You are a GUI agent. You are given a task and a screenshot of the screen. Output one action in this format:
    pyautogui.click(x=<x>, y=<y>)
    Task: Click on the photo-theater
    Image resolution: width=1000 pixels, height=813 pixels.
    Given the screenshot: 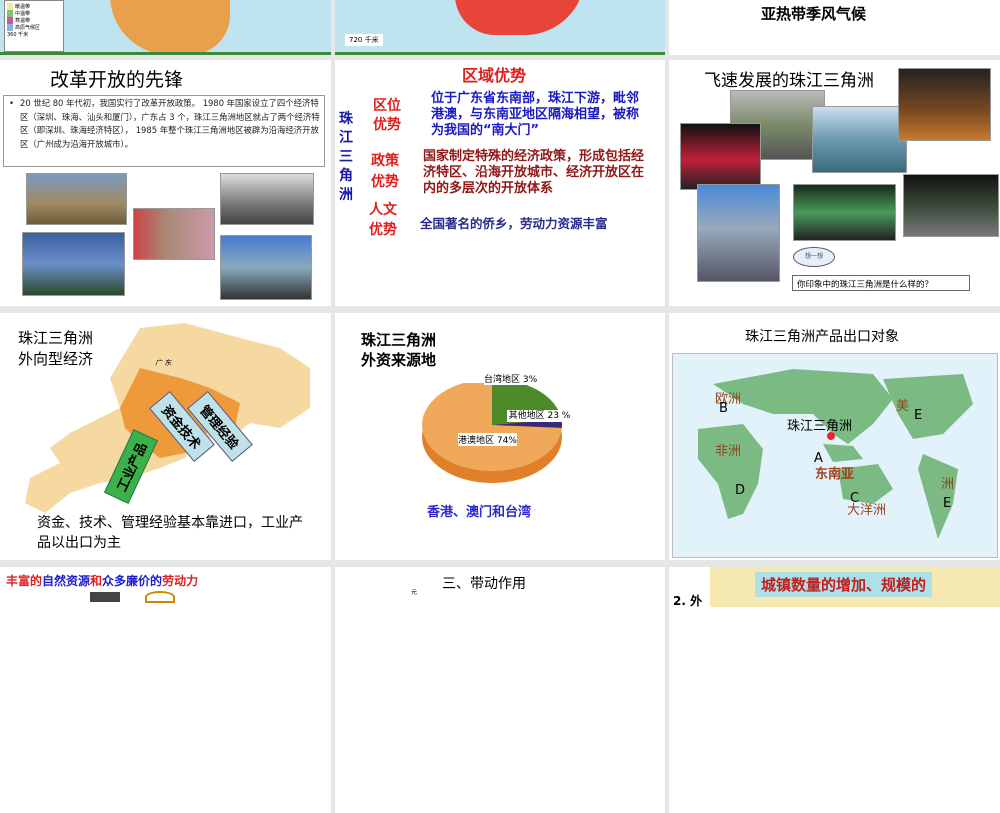 What is the action you would take?
    pyautogui.click(x=720, y=156)
    